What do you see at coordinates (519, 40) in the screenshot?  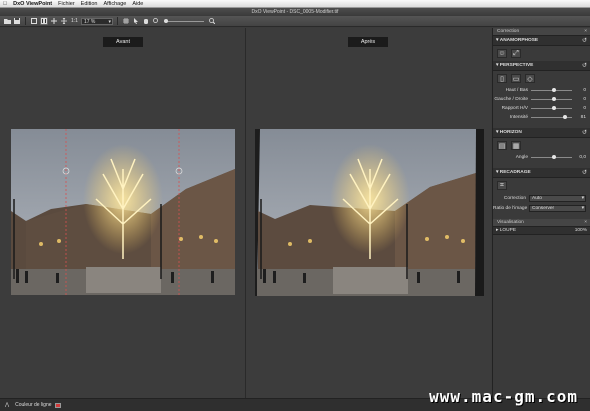 I see `anamorphose-title: ANAMORPHOSE` at bounding box center [519, 40].